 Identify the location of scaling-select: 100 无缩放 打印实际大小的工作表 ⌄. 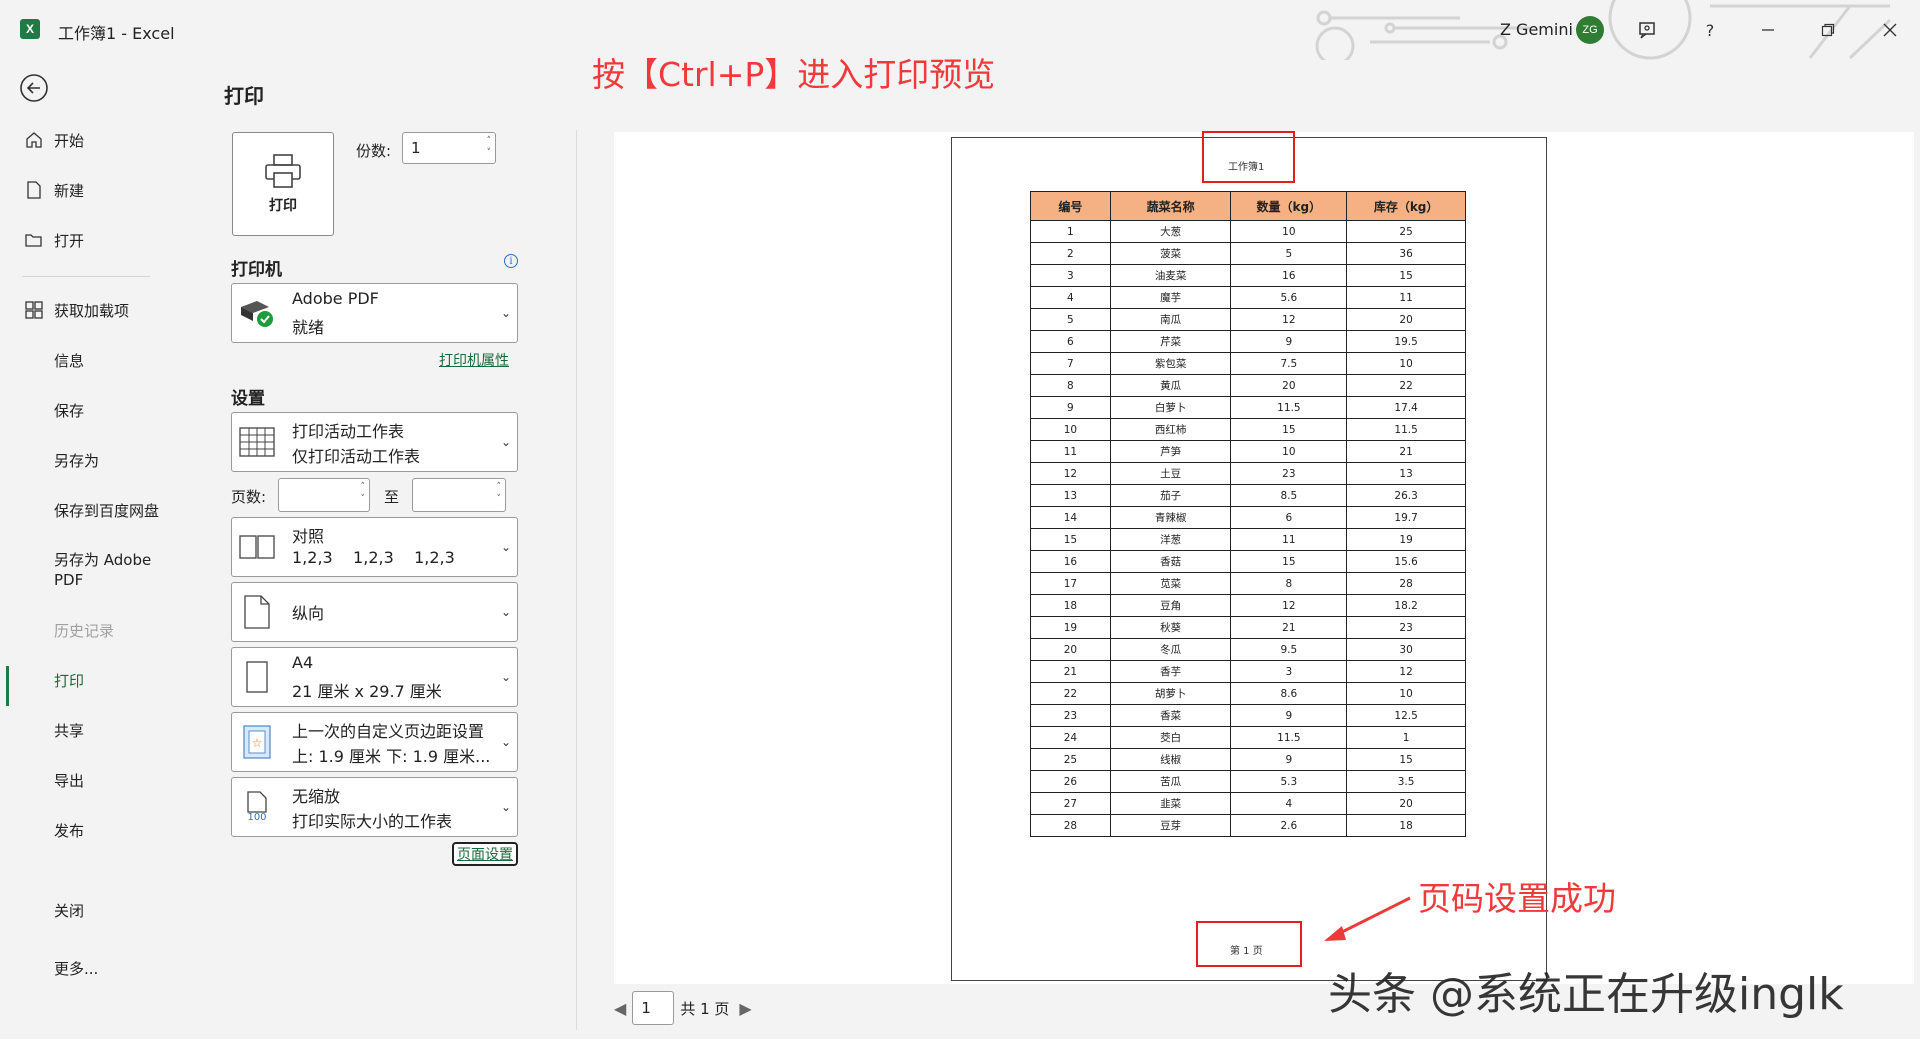
(374, 807).